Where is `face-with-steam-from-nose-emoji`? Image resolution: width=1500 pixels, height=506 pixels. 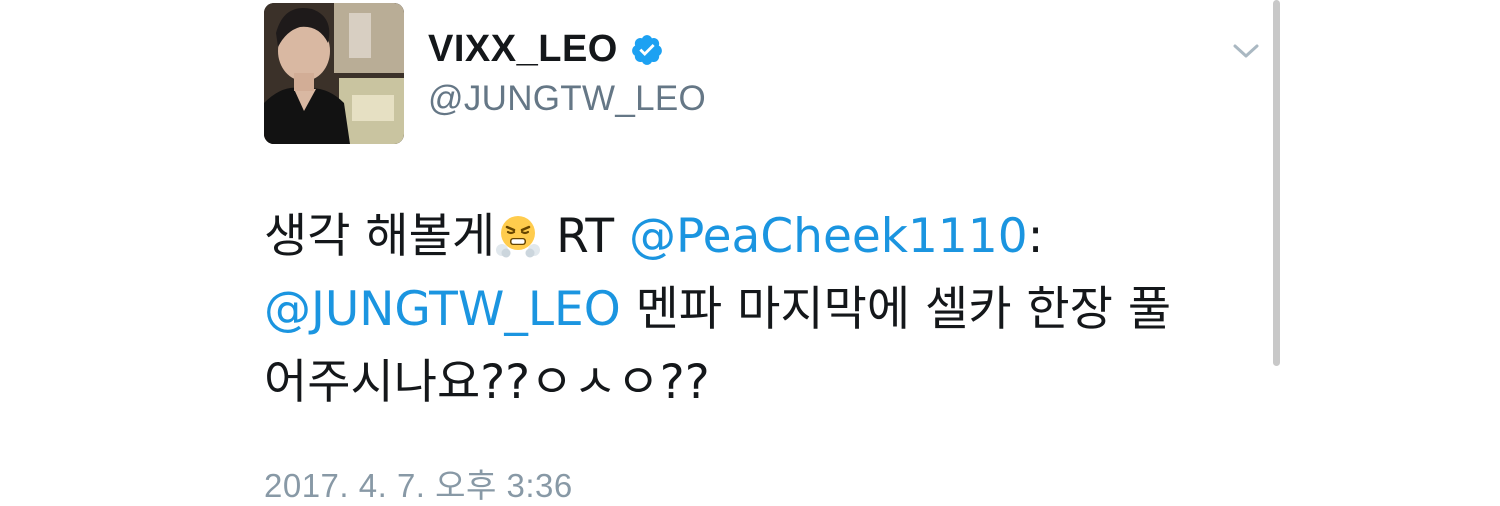
face-with-steam-from-nose-emoji is located at coordinates (518, 232).